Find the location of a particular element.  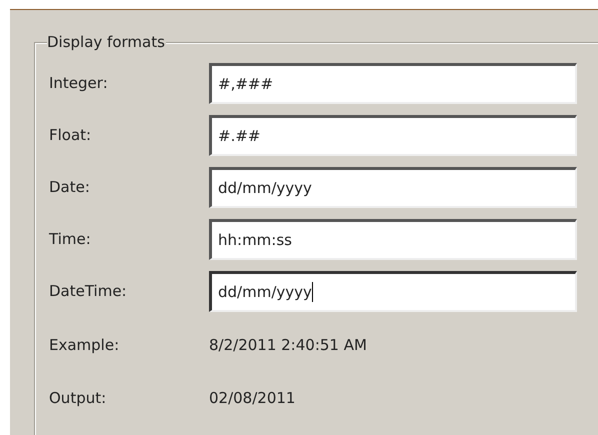

readout-label: Output: is located at coordinates (78, 398).